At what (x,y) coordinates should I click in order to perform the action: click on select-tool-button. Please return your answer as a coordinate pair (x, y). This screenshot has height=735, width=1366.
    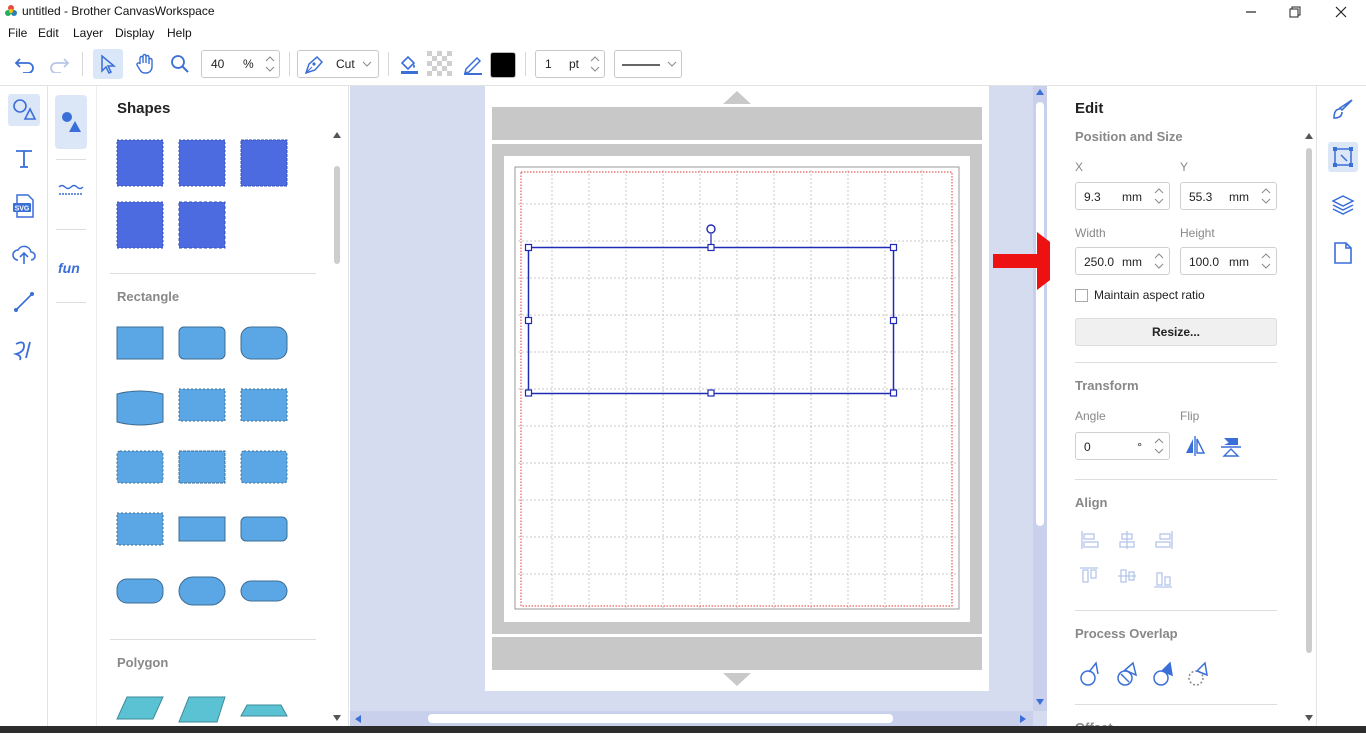
    Looking at the image, I should click on (108, 64).